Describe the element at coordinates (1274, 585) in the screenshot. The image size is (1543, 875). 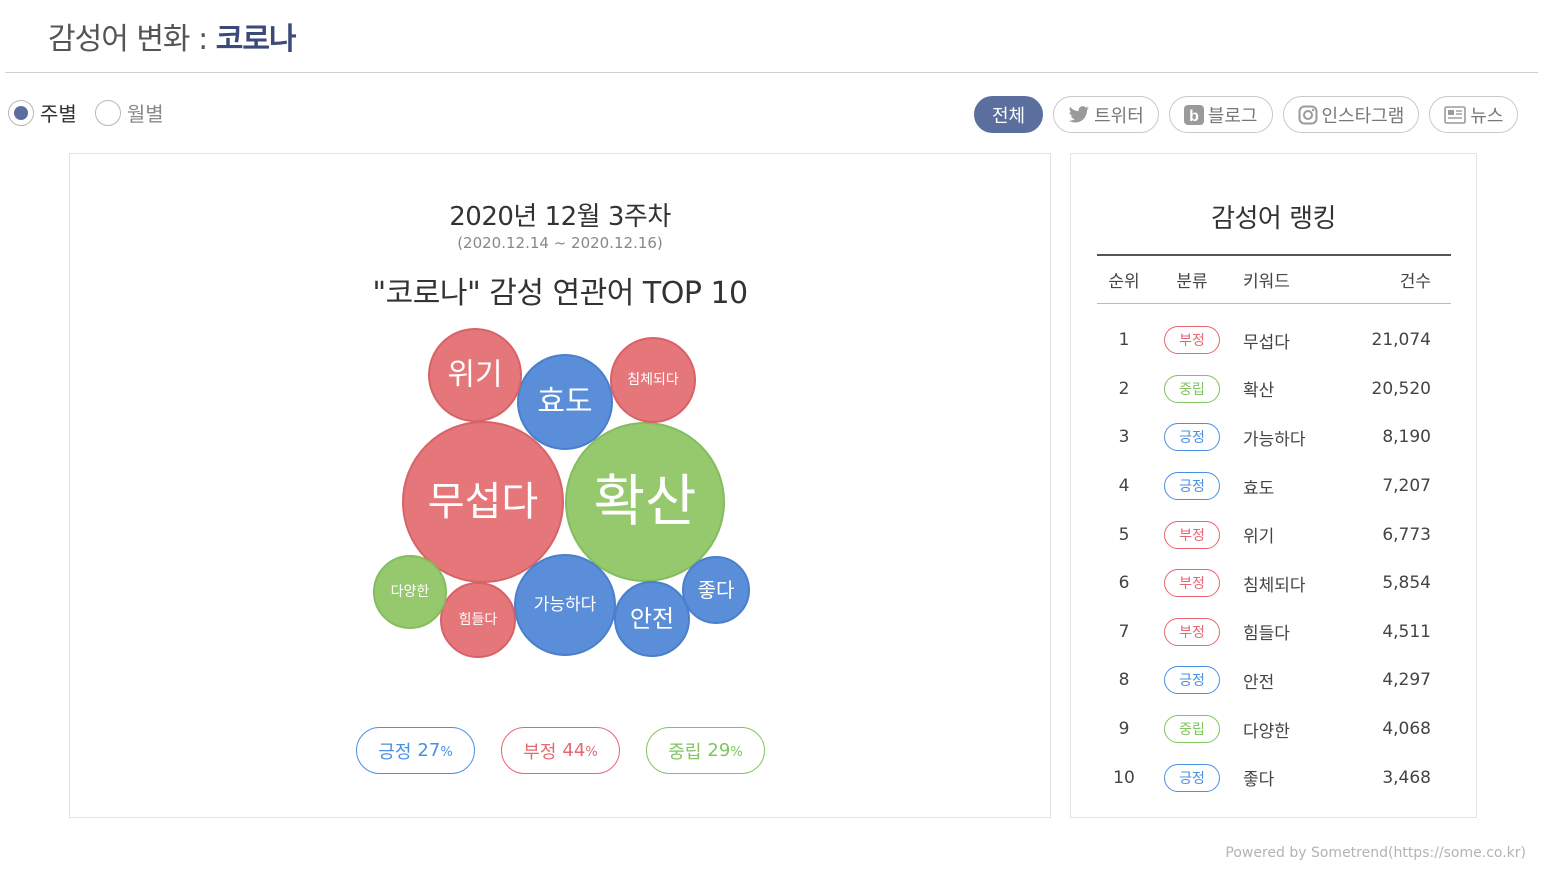
I see `row-keyword: 침체되다` at that location.